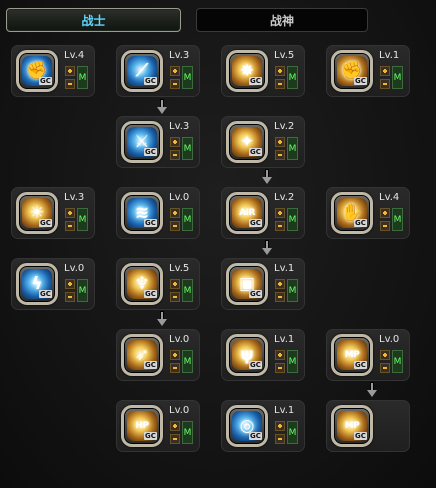 This screenshot has height=488, width=436. Describe the element at coordinates (247, 142) in the screenshot. I see `skill-icon-button: ✦ GC` at that location.